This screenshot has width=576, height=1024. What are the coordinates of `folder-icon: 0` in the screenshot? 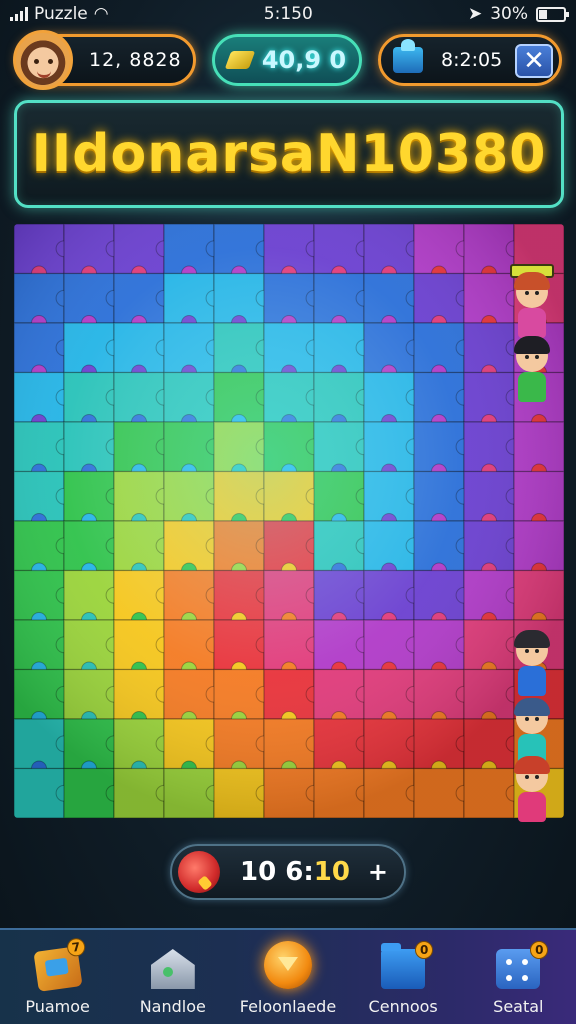 It's located at (407, 965).